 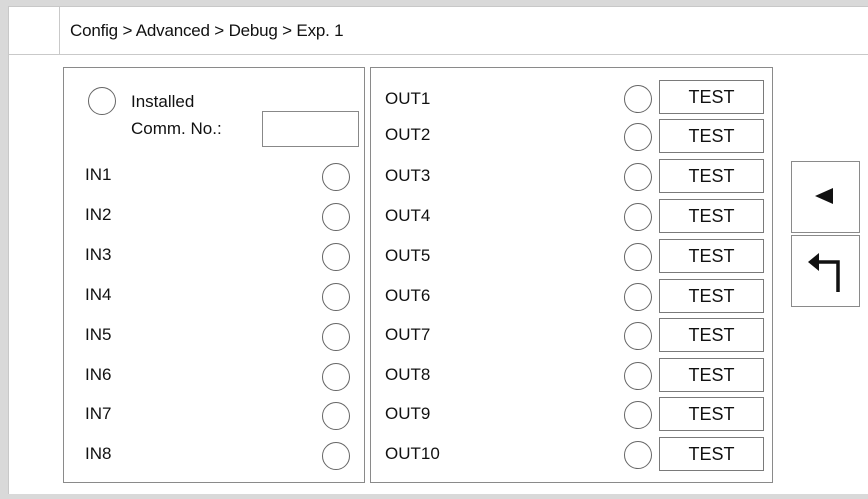 What do you see at coordinates (102, 101) in the screenshot?
I see `installed-indicator` at bounding box center [102, 101].